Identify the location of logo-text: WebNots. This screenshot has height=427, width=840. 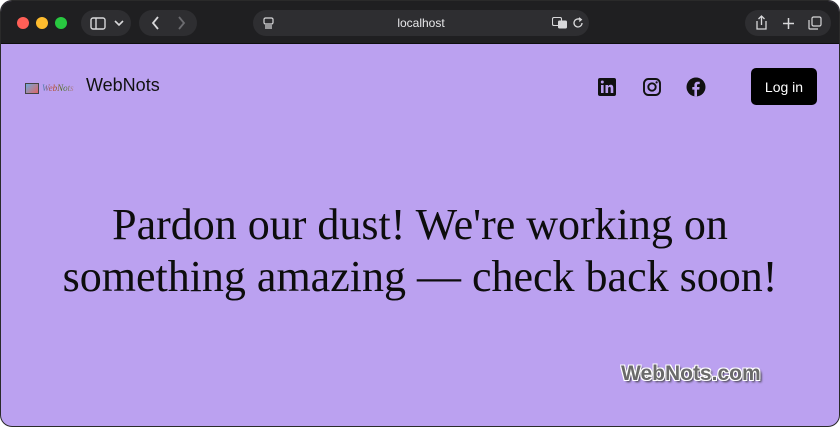
(58, 88).